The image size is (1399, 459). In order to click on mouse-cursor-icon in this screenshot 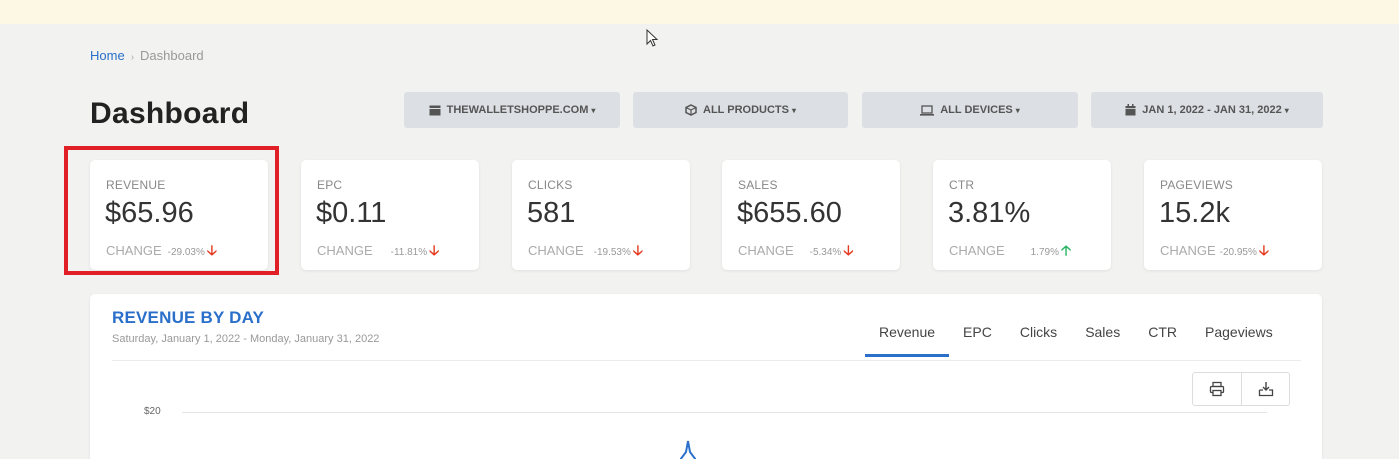, I will do `click(652, 38)`.